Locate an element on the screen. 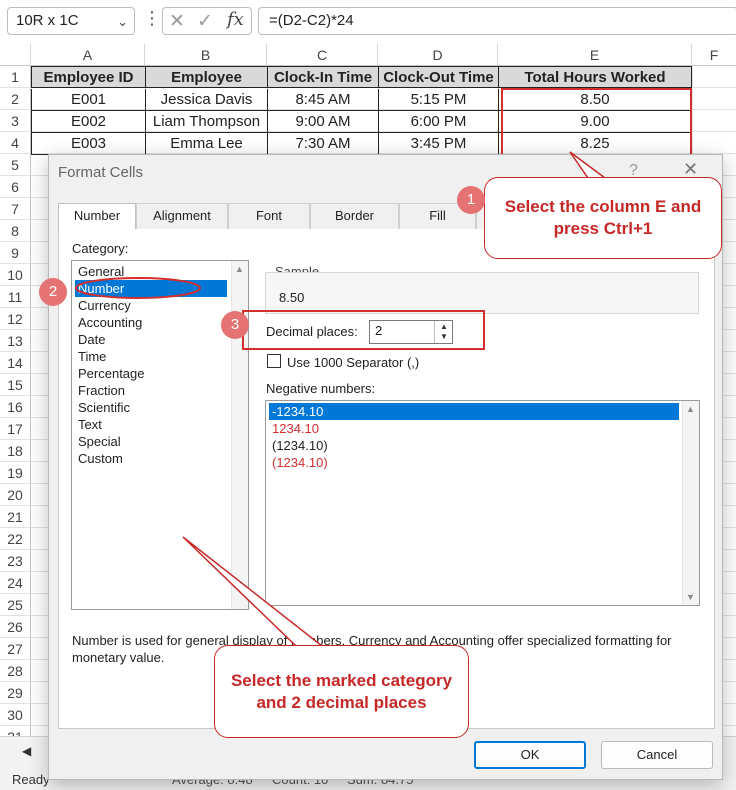  cell-a2: E001 is located at coordinates (88, 100).